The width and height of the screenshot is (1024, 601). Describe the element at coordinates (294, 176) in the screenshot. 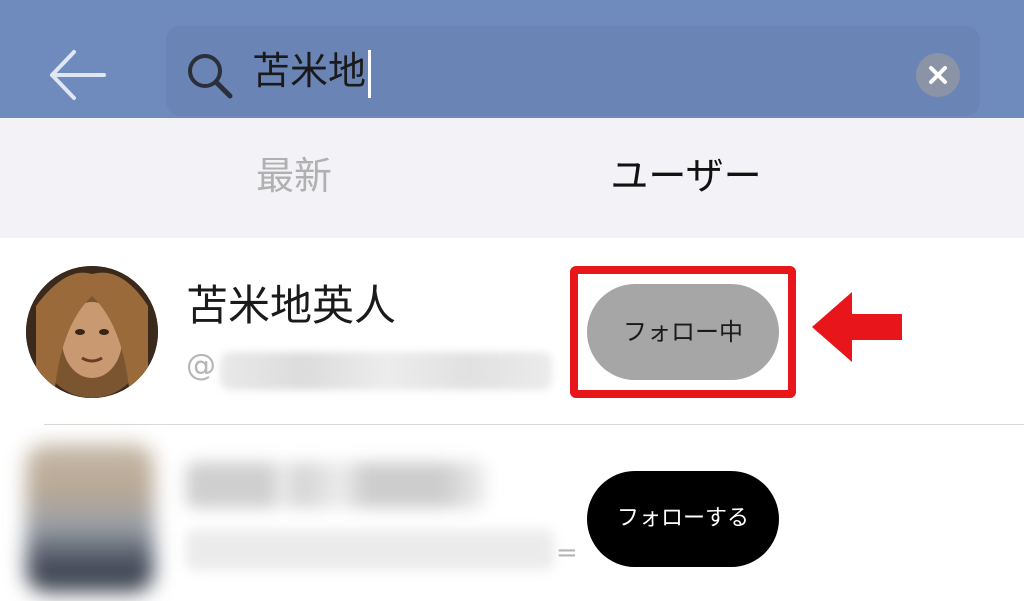

I see `tab-latest: 最新` at that location.